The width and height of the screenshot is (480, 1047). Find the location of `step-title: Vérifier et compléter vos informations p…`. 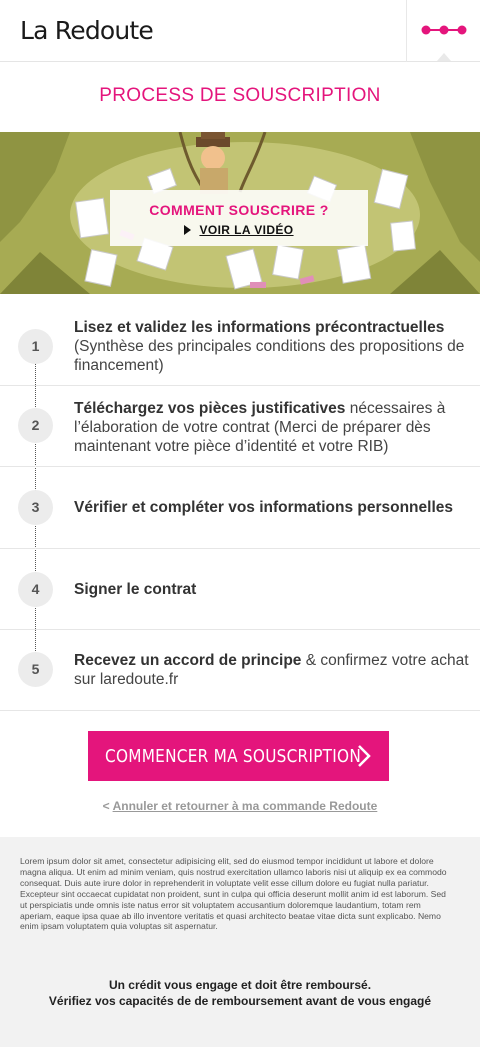

step-title: Vérifier et compléter vos informations p… is located at coordinates (264, 507).